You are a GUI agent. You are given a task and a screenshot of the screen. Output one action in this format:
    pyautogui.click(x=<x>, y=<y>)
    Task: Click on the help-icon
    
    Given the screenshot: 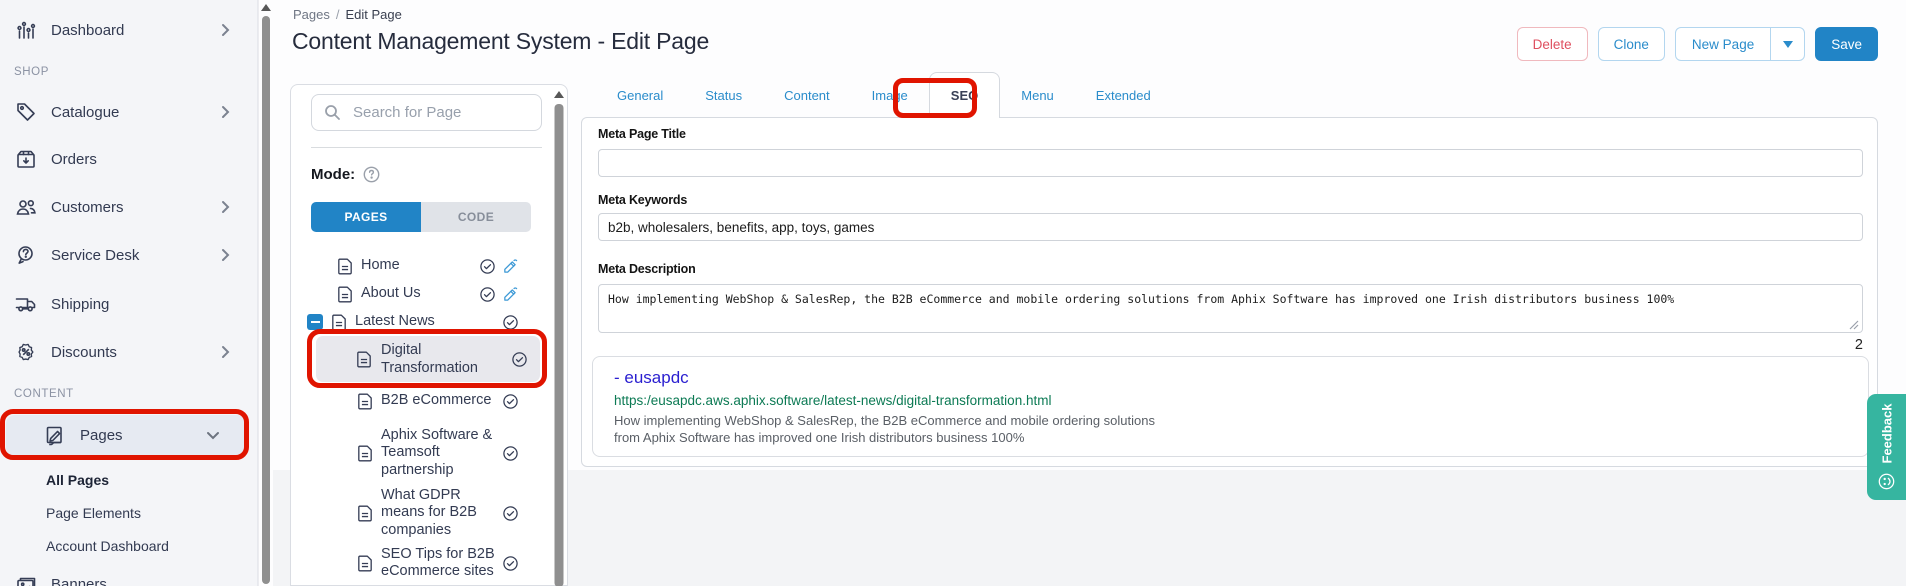 What is the action you would take?
    pyautogui.click(x=371, y=174)
    